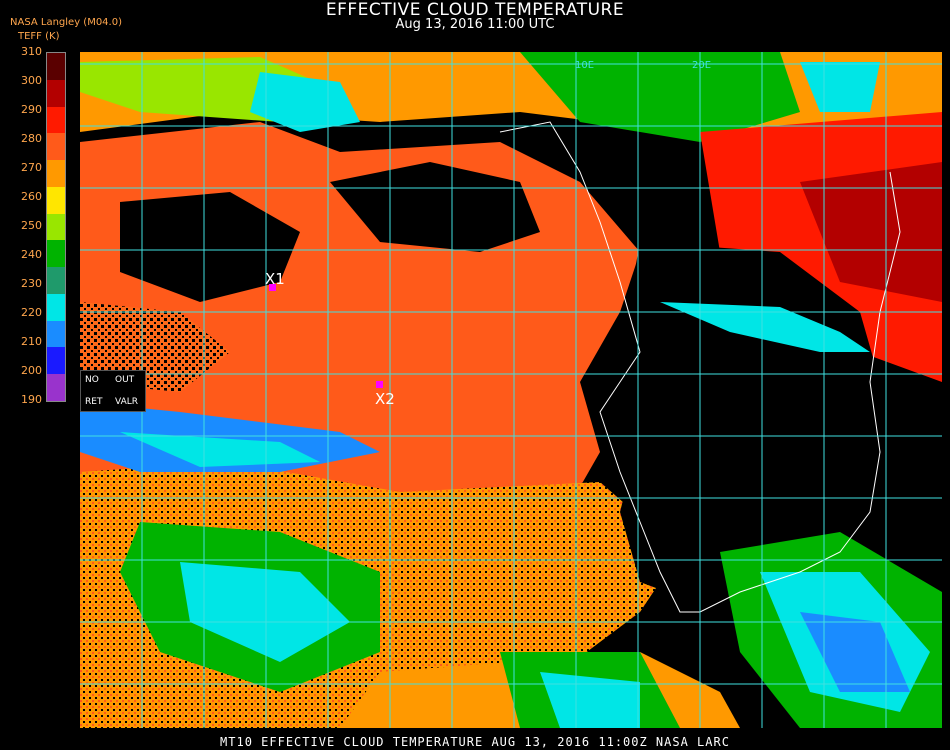  What do you see at coordinates (584, 65) in the screenshot?
I see `grid-label-10e: 10E` at bounding box center [584, 65].